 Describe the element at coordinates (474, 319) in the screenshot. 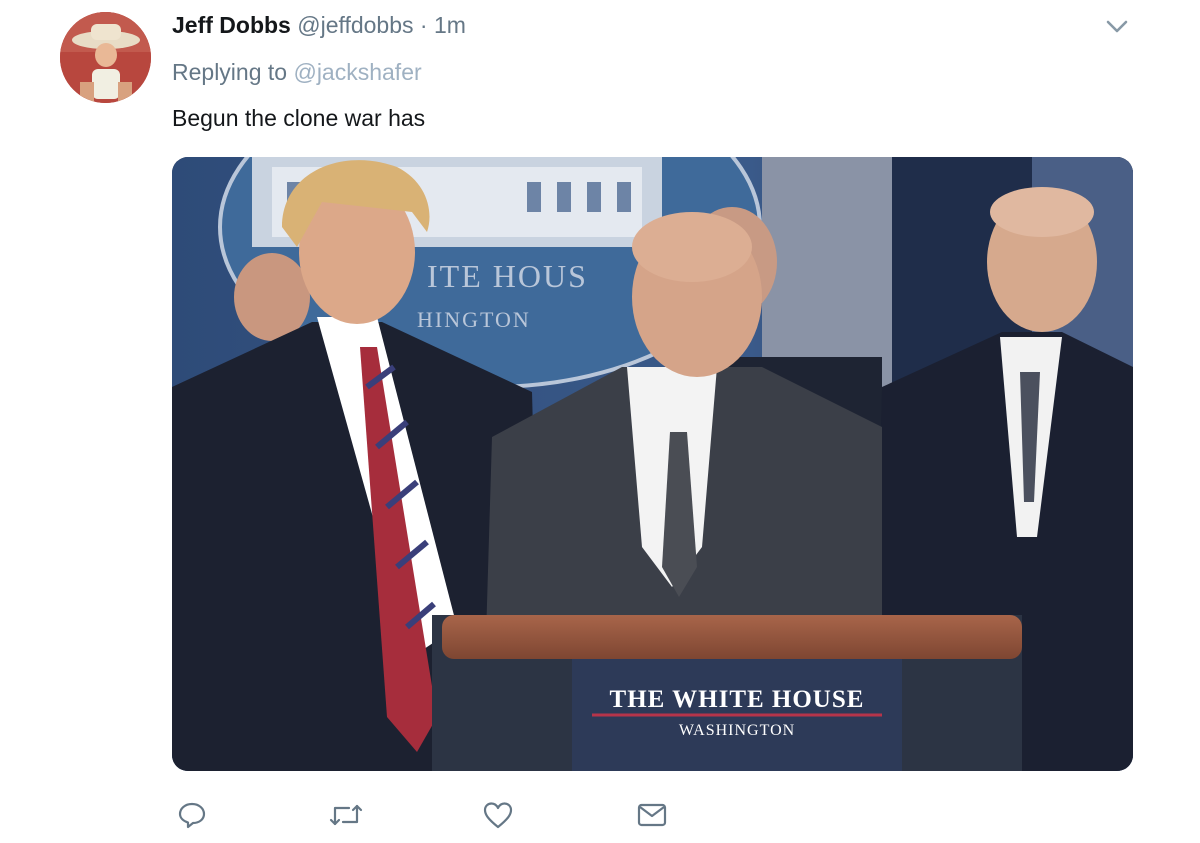

I see `seal-text-line2: HINGTON` at that location.